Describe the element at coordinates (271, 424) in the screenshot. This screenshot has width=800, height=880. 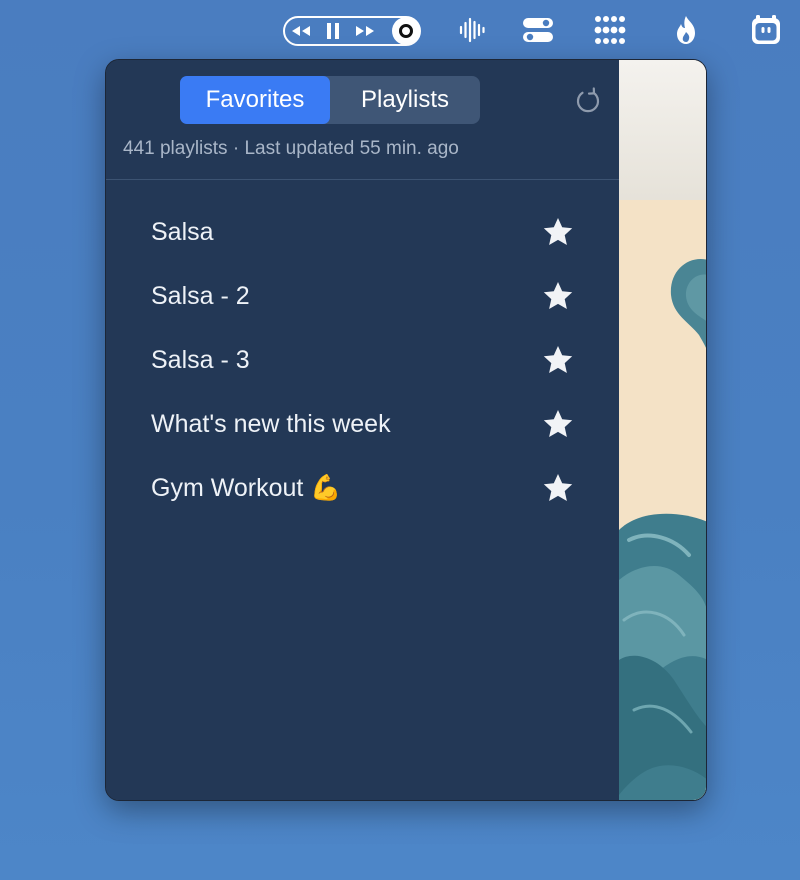
I see `playlist-label: What's new this week` at that location.